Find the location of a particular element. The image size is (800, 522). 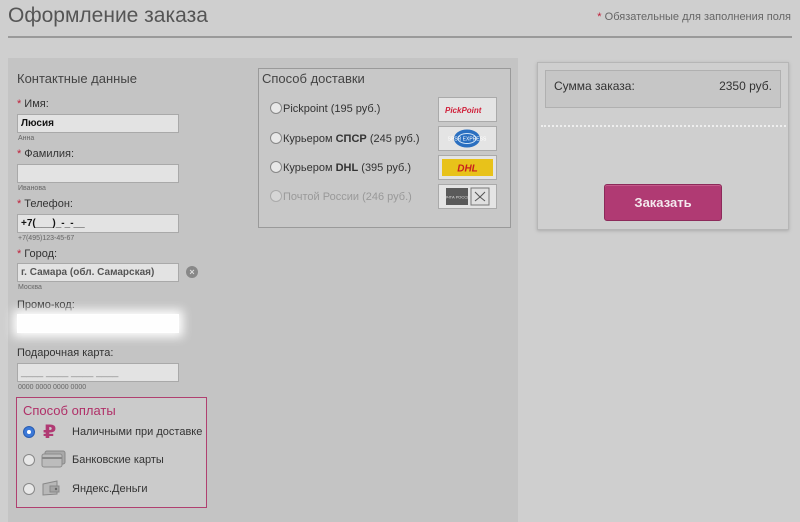

payment-cash-label: Наличными при доставке is located at coordinates (137, 432).